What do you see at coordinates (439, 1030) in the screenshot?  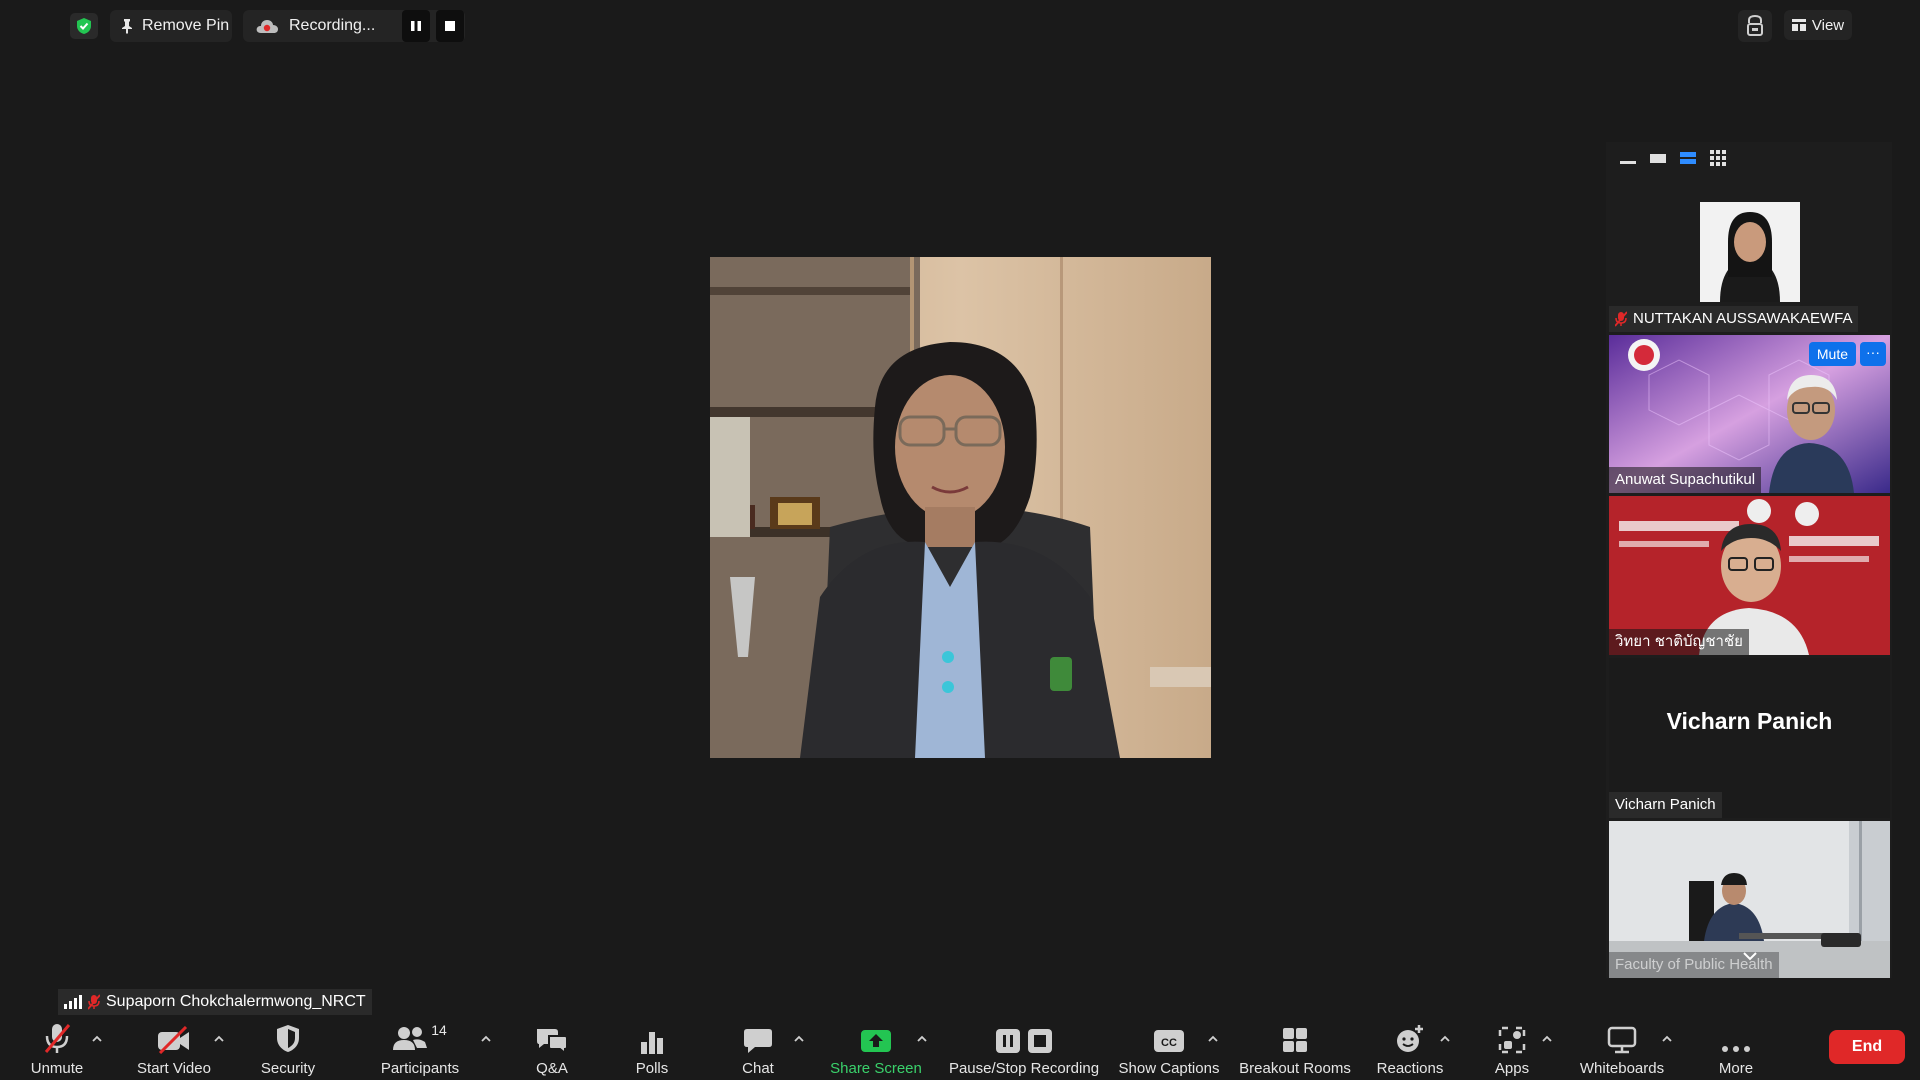 I see `participants-count: 14` at bounding box center [439, 1030].